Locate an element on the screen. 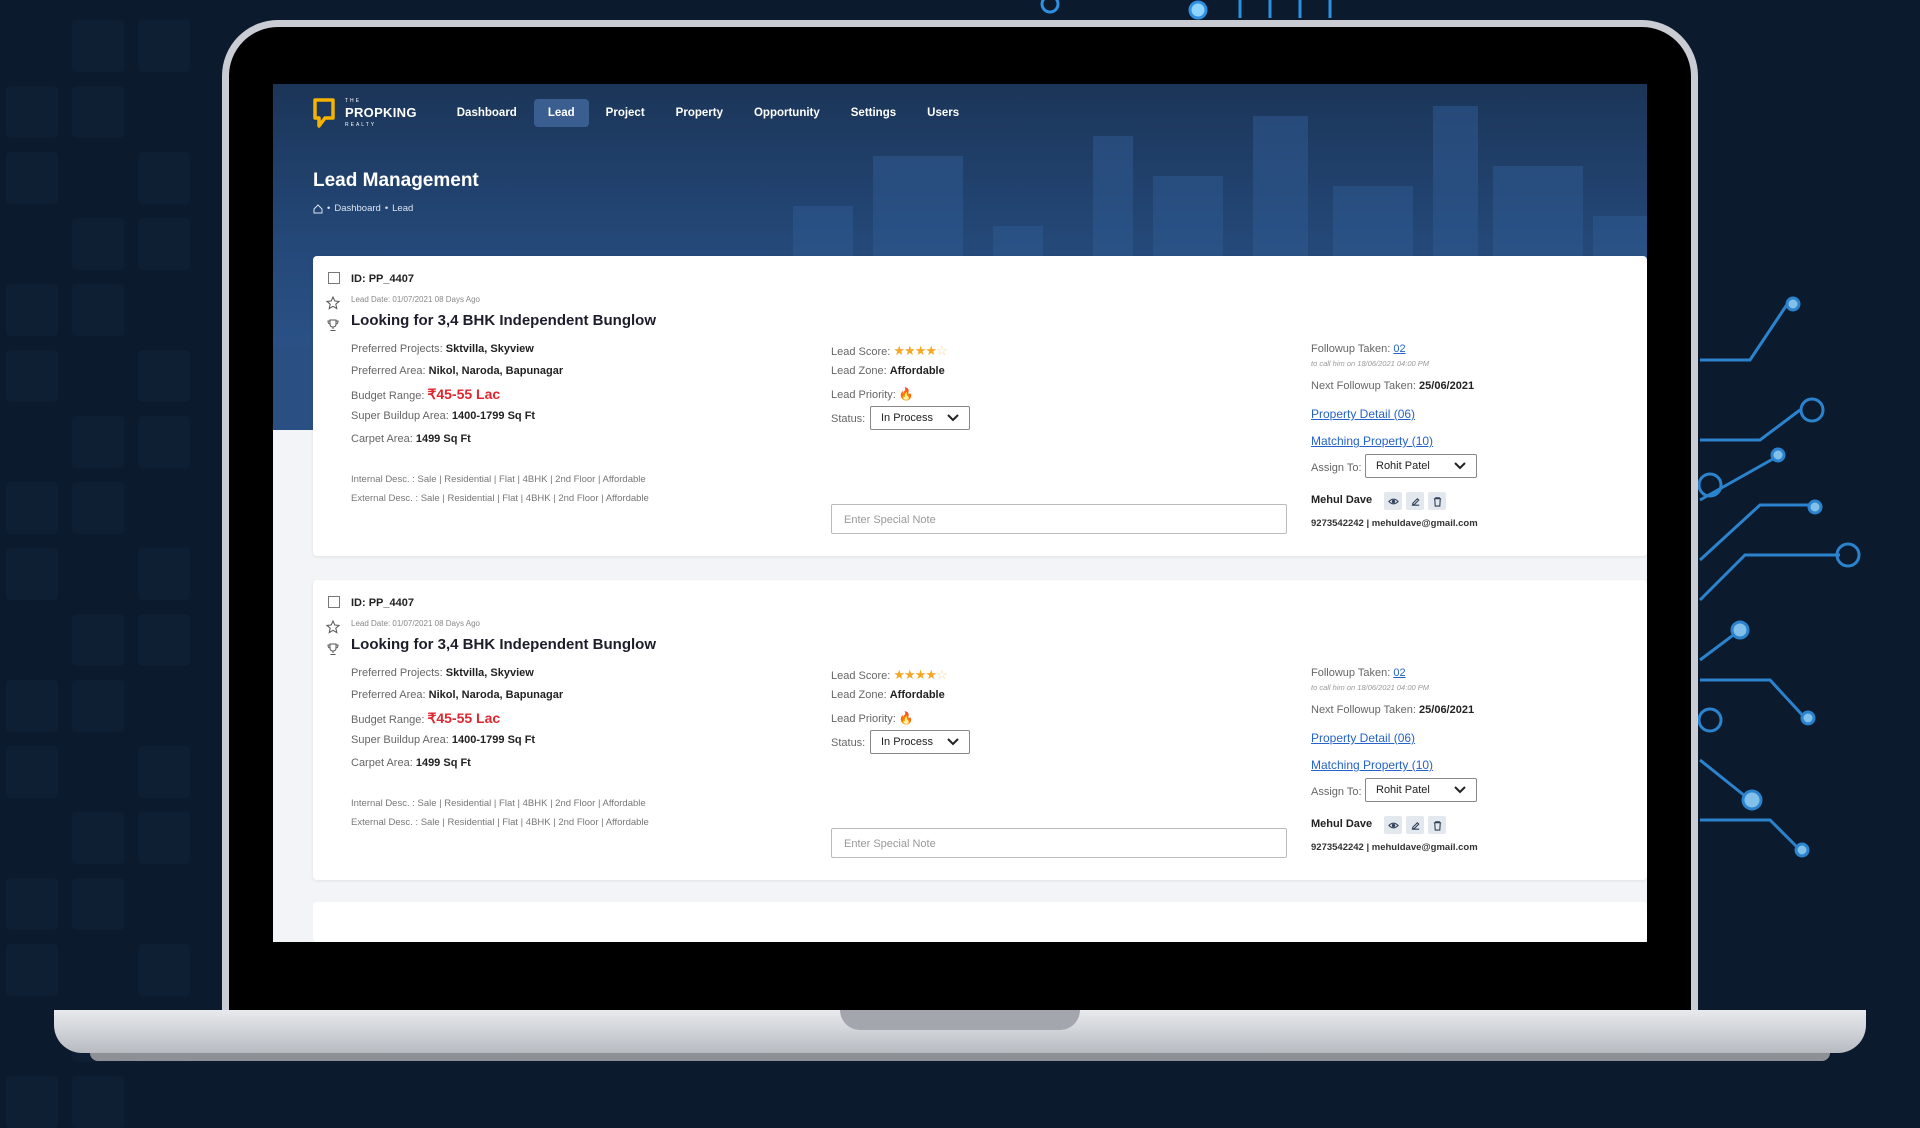 The width and height of the screenshot is (1920, 1128). trash-icon is located at coordinates (1437, 825).